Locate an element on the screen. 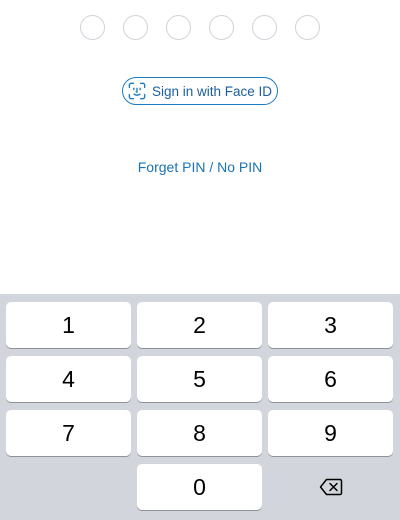  key-5: 5 is located at coordinates (199, 379).